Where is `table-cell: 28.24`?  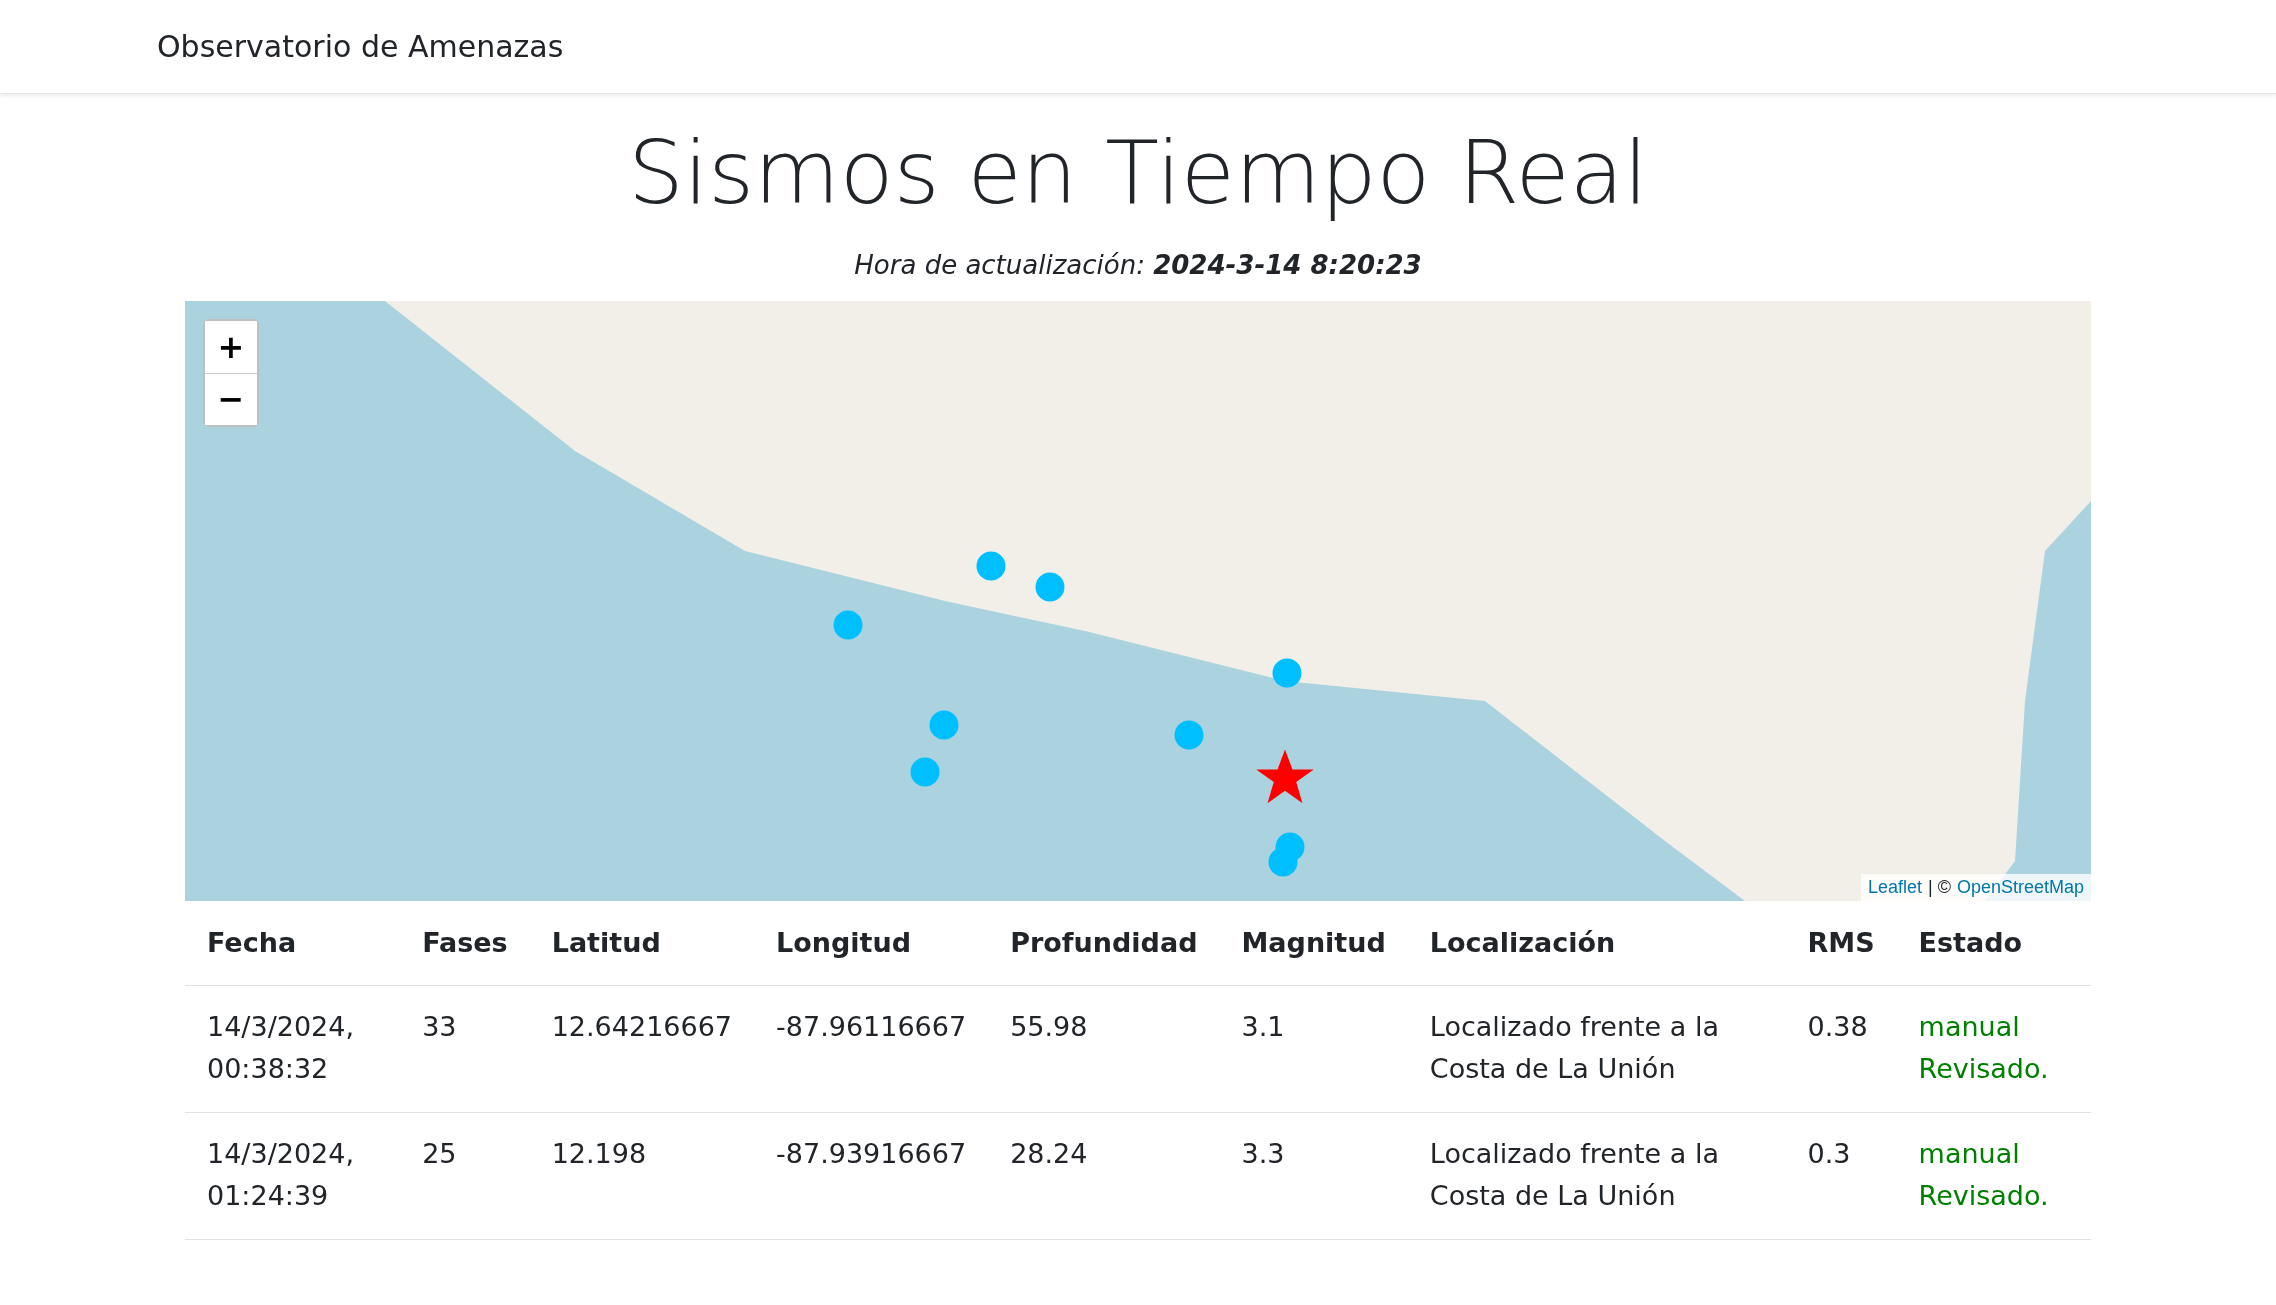
table-cell: 28.24 is located at coordinates (1104, 1176).